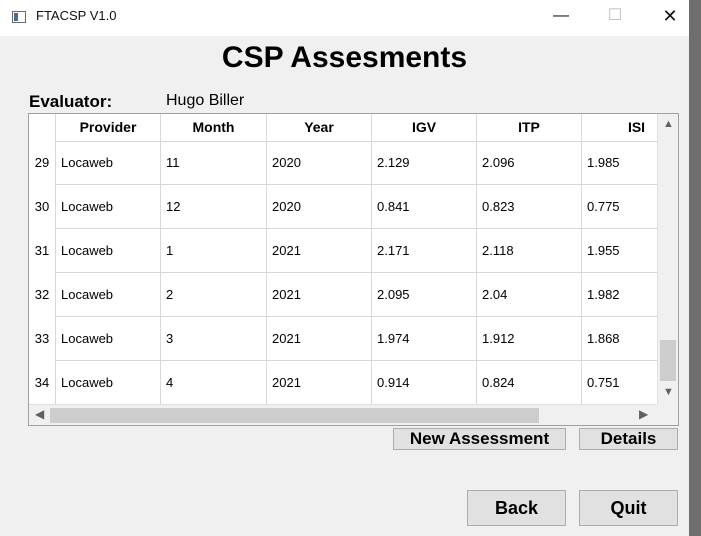  I want to click on table-row: 33 Locaweb 3 2021 1.974 1.912 1.868, so click(343, 339).